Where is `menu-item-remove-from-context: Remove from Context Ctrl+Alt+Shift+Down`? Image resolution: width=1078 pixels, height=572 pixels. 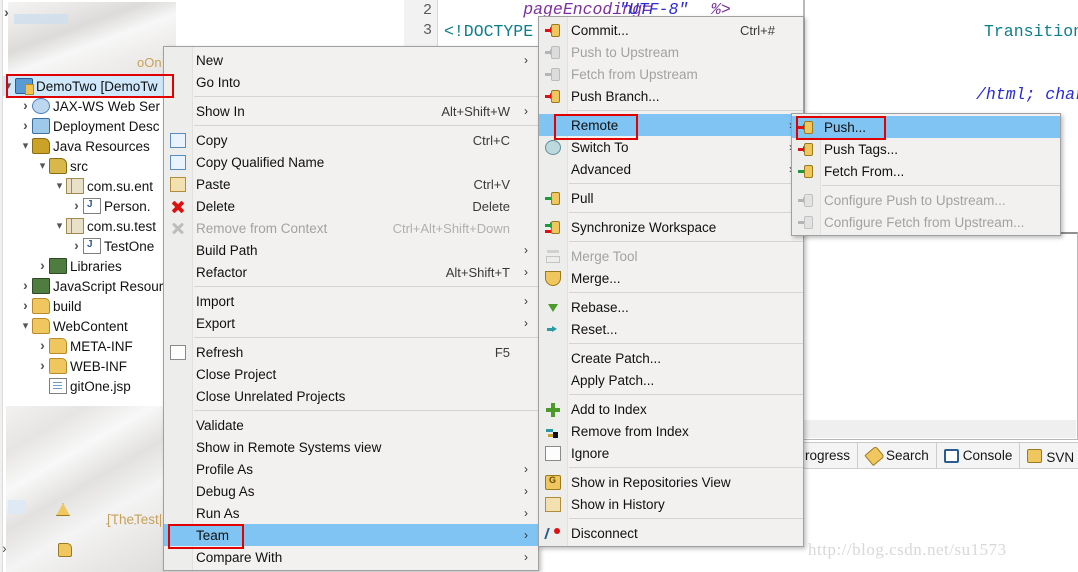 menu-item-remove-from-context: Remove from Context Ctrl+Alt+Shift+Down is located at coordinates (351, 228).